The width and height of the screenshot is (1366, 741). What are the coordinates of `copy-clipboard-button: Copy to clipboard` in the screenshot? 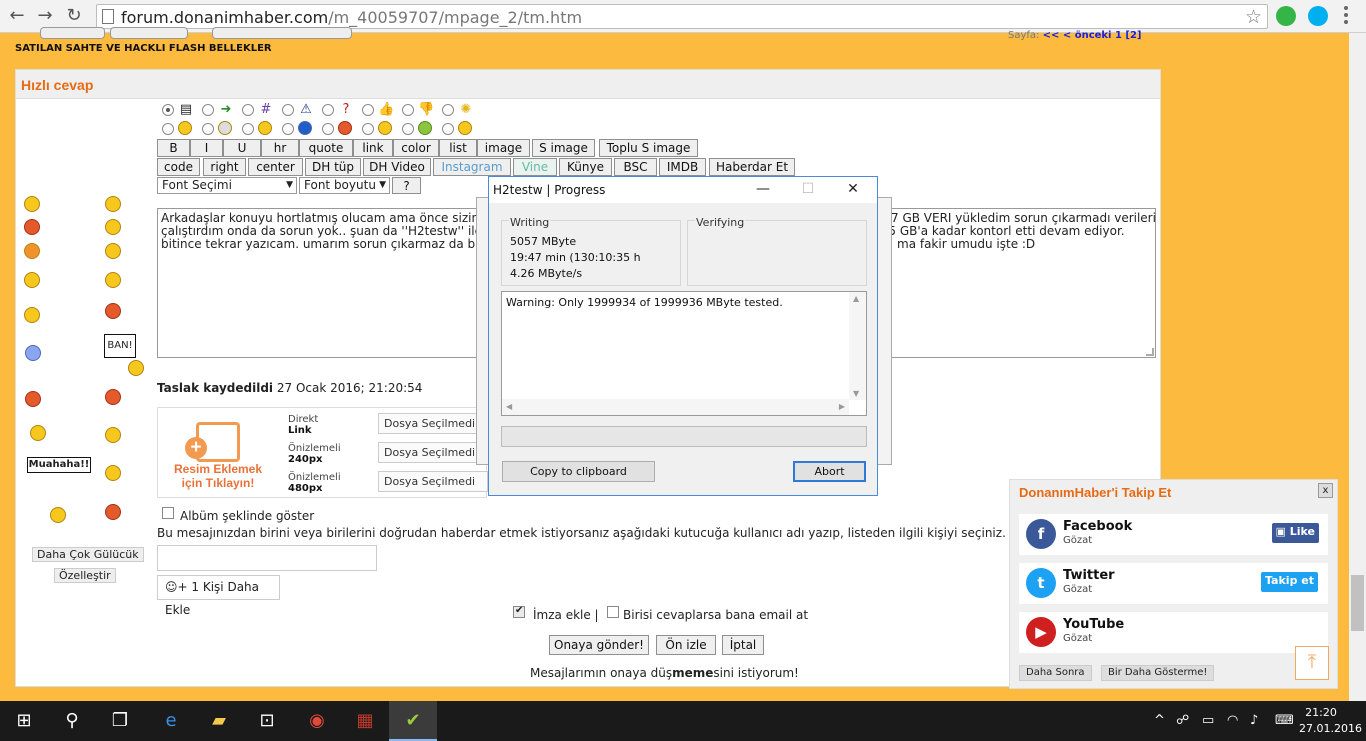 It's located at (578, 471).